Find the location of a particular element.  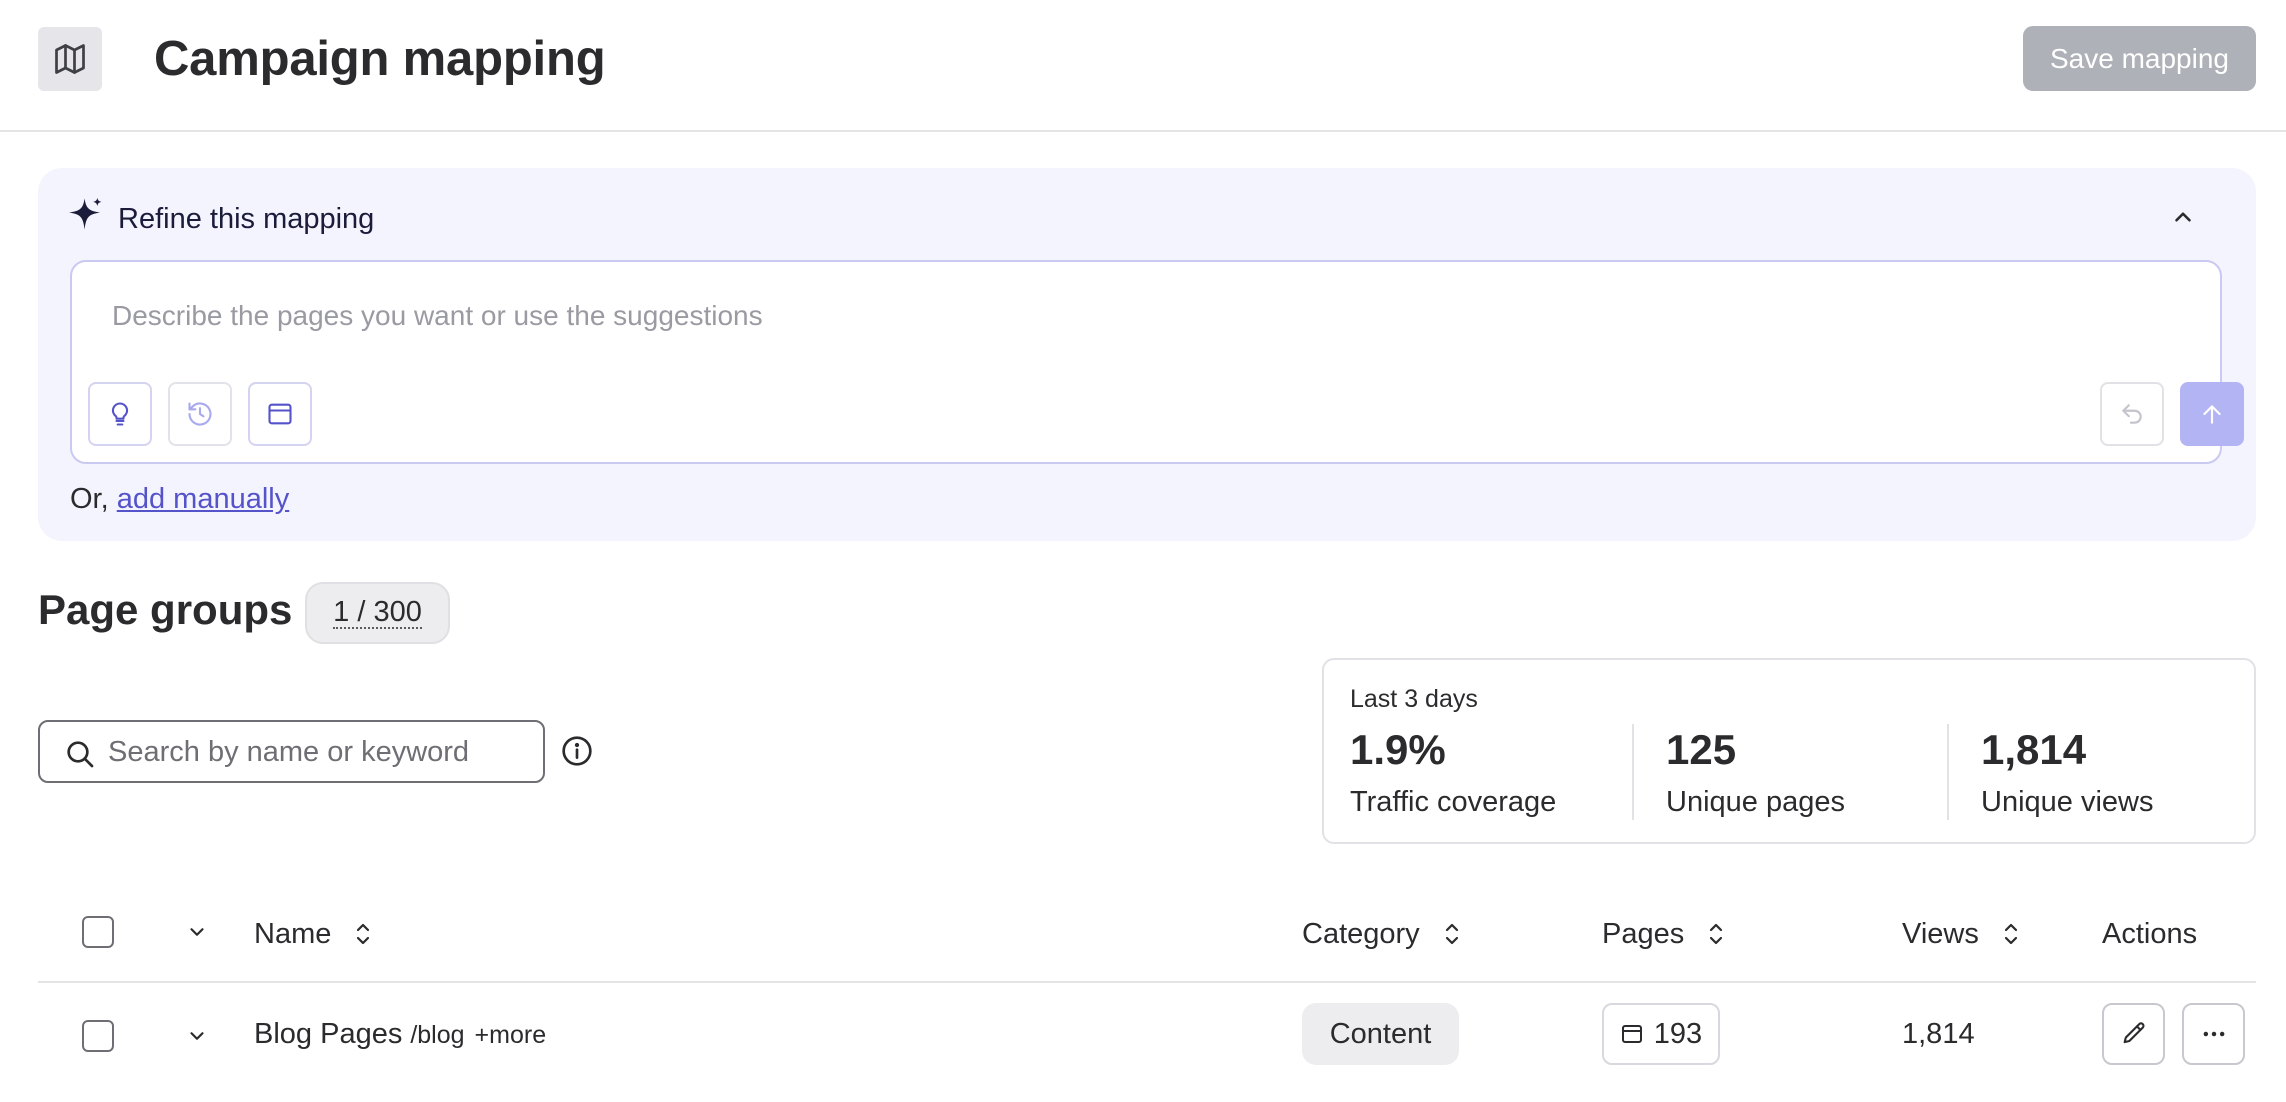

pencil-icon is located at coordinates (2133, 1033).